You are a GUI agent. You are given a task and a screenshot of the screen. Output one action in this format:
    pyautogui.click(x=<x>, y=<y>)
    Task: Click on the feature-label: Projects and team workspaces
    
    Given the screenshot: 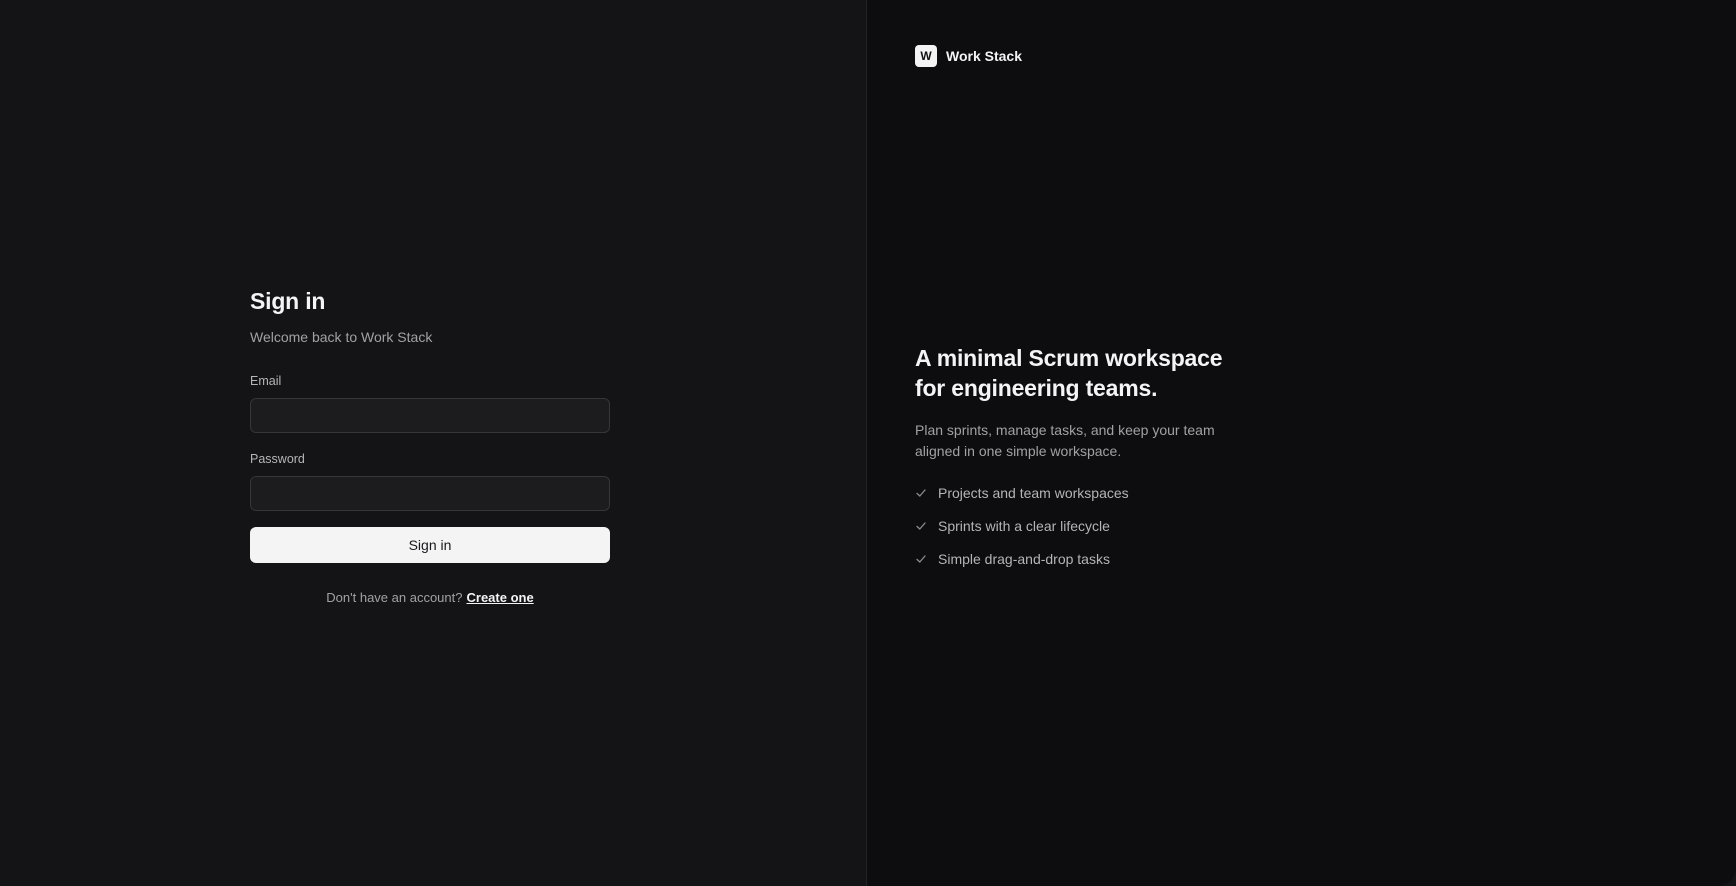 What is the action you would take?
    pyautogui.click(x=1033, y=492)
    